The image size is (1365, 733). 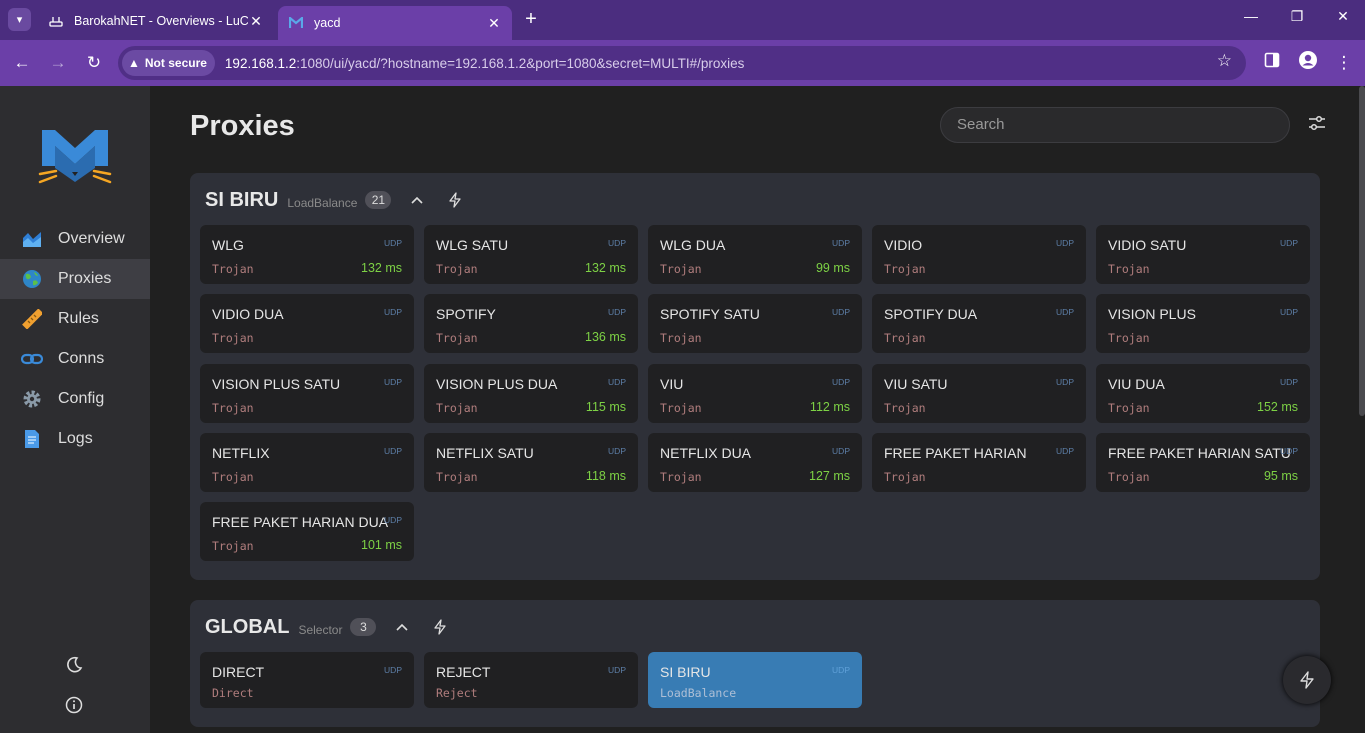 What do you see at coordinates (395, 23) in the screenshot?
I see `tab-yacd: yacd ✕` at bounding box center [395, 23].